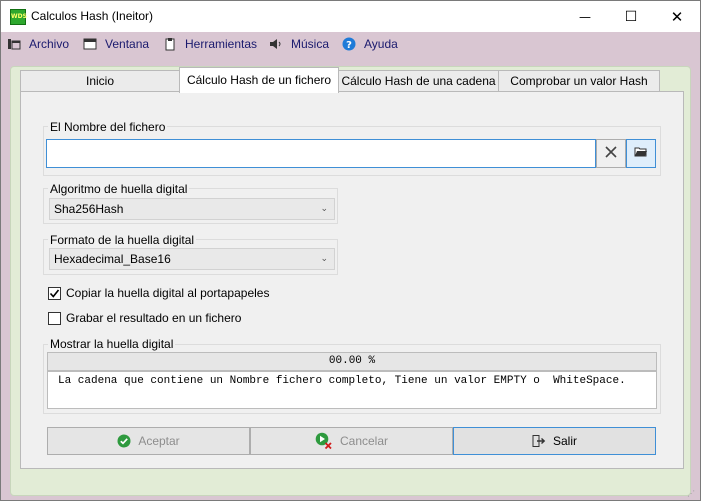 The height and width of the screenshot is (501, 701). What do you see at coordinates (350, 16) in the screenshot?
I see `title-bar: WDS Calculos Hash (Ineitor) — ☐ ✕` at bounding box center [350, 16].